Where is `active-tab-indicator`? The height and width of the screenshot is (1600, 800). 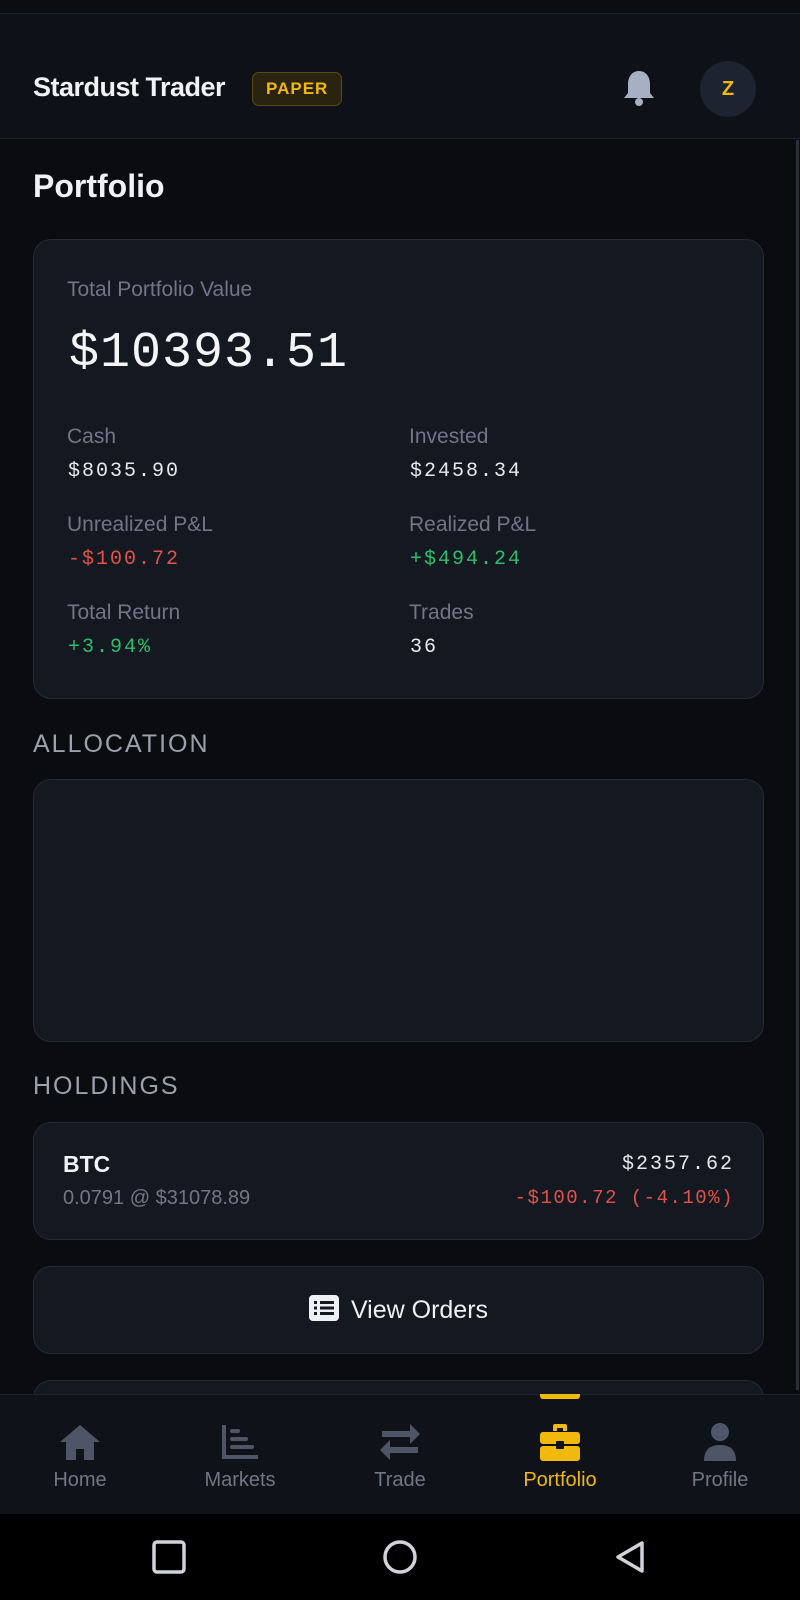 active-tab-indicator is located at coordinates (560, 1396).